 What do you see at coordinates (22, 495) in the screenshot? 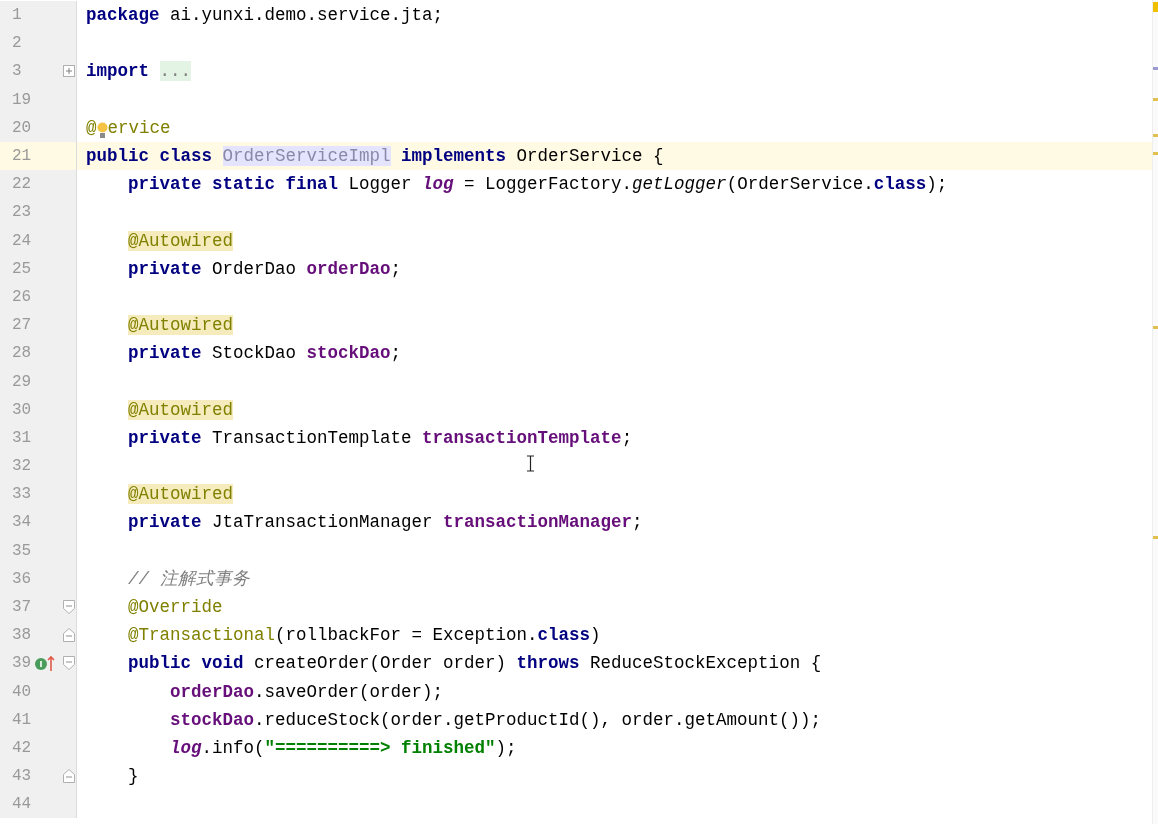
I see `line-number: 33` at bounding box center [22, 495].